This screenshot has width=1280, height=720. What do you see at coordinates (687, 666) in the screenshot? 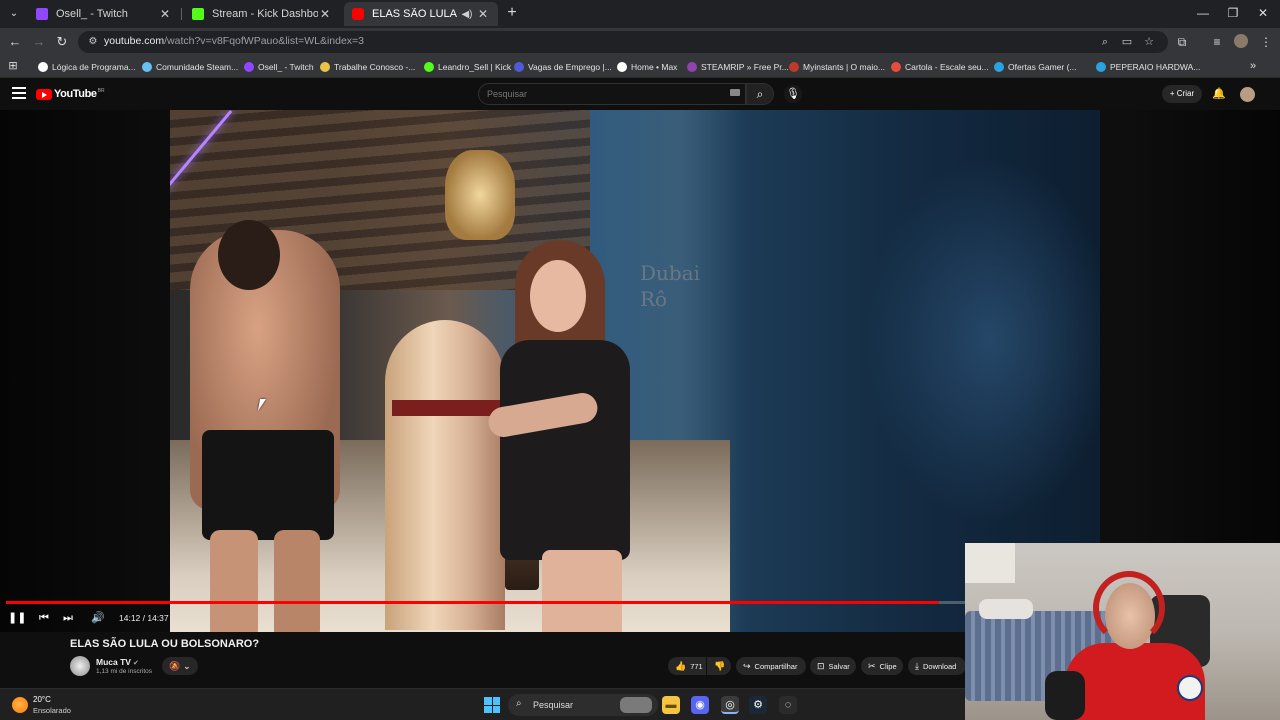
I see `like-button: 👍 771` at bounding box center [687, 666].